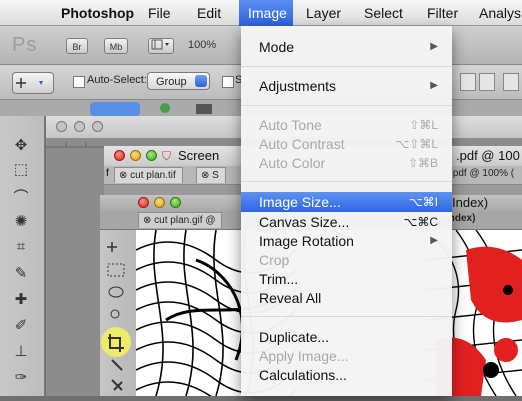 The height and width of the screenshot is (401, 522). Describe the element at coordinates (21, 248) in the screenshot. I see `crop-tool-icon: ⌗` at that location.